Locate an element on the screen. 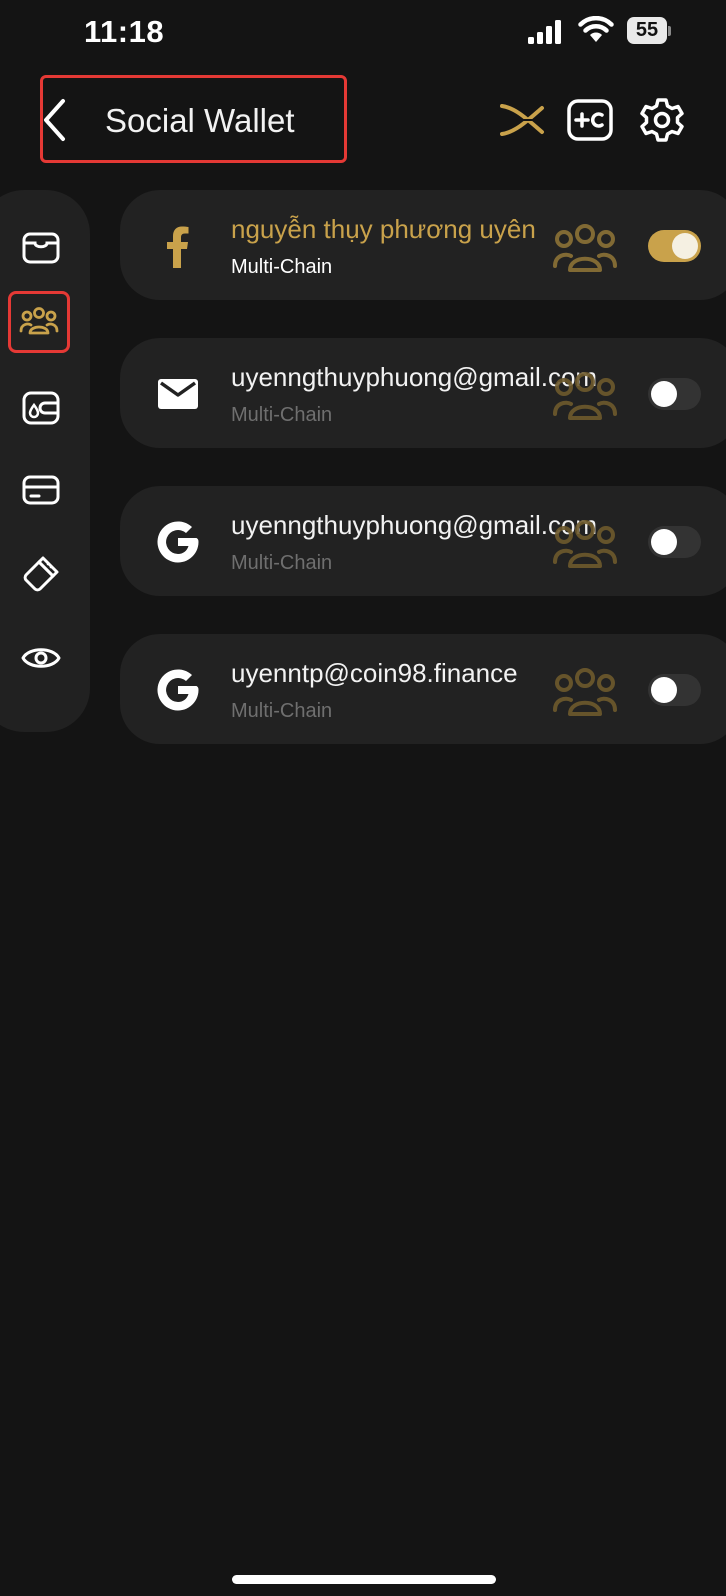 This screenshot has width=726, height=1596. page-title: Social Wallet is located at coordinates (200, 120).